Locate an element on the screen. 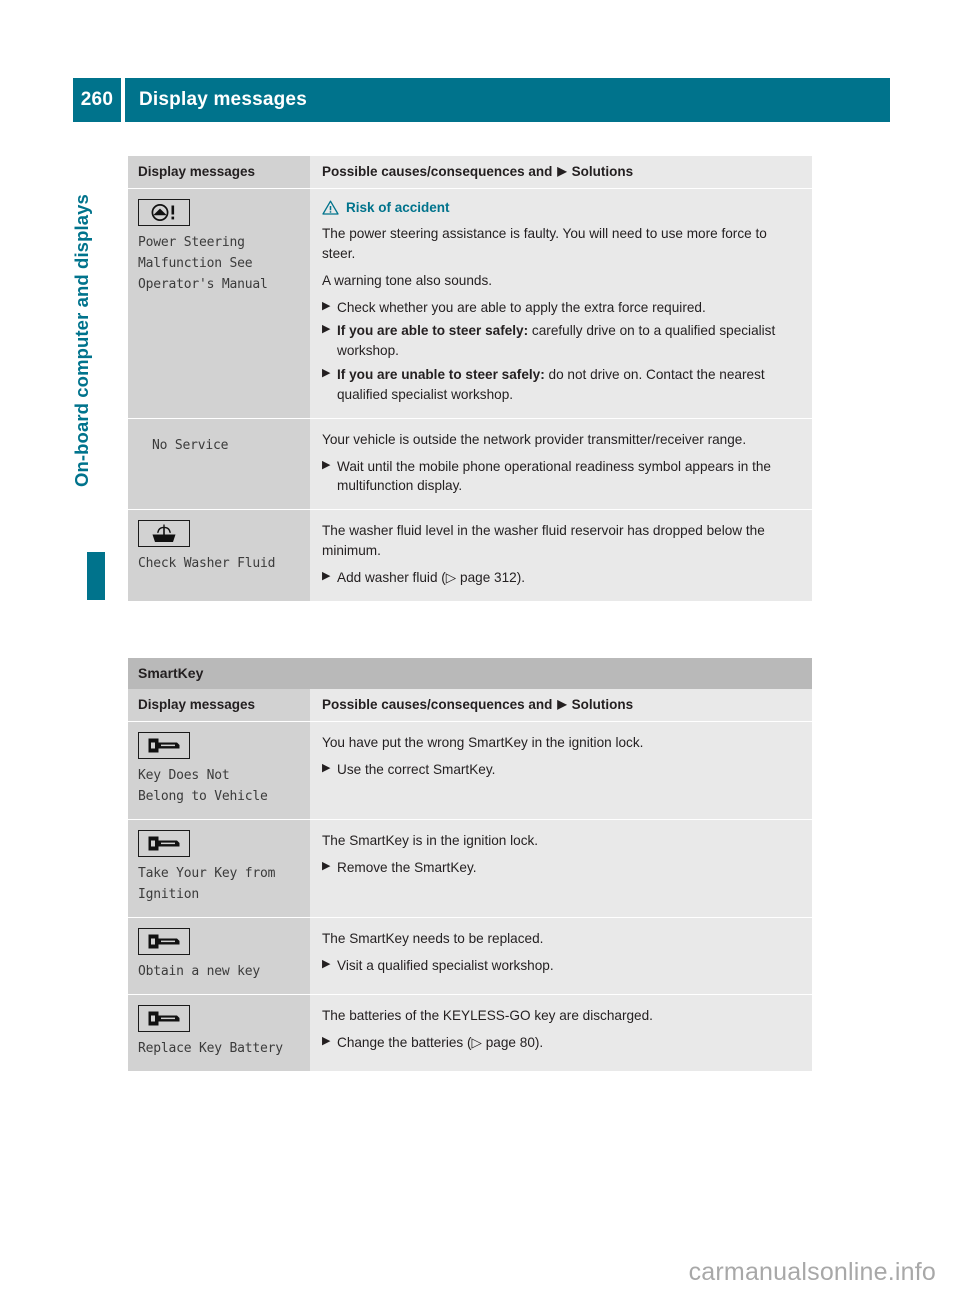 This screenshot has height=1302, width=960. message-text: Check Washer Fluid is located at coordinates (207, 564).